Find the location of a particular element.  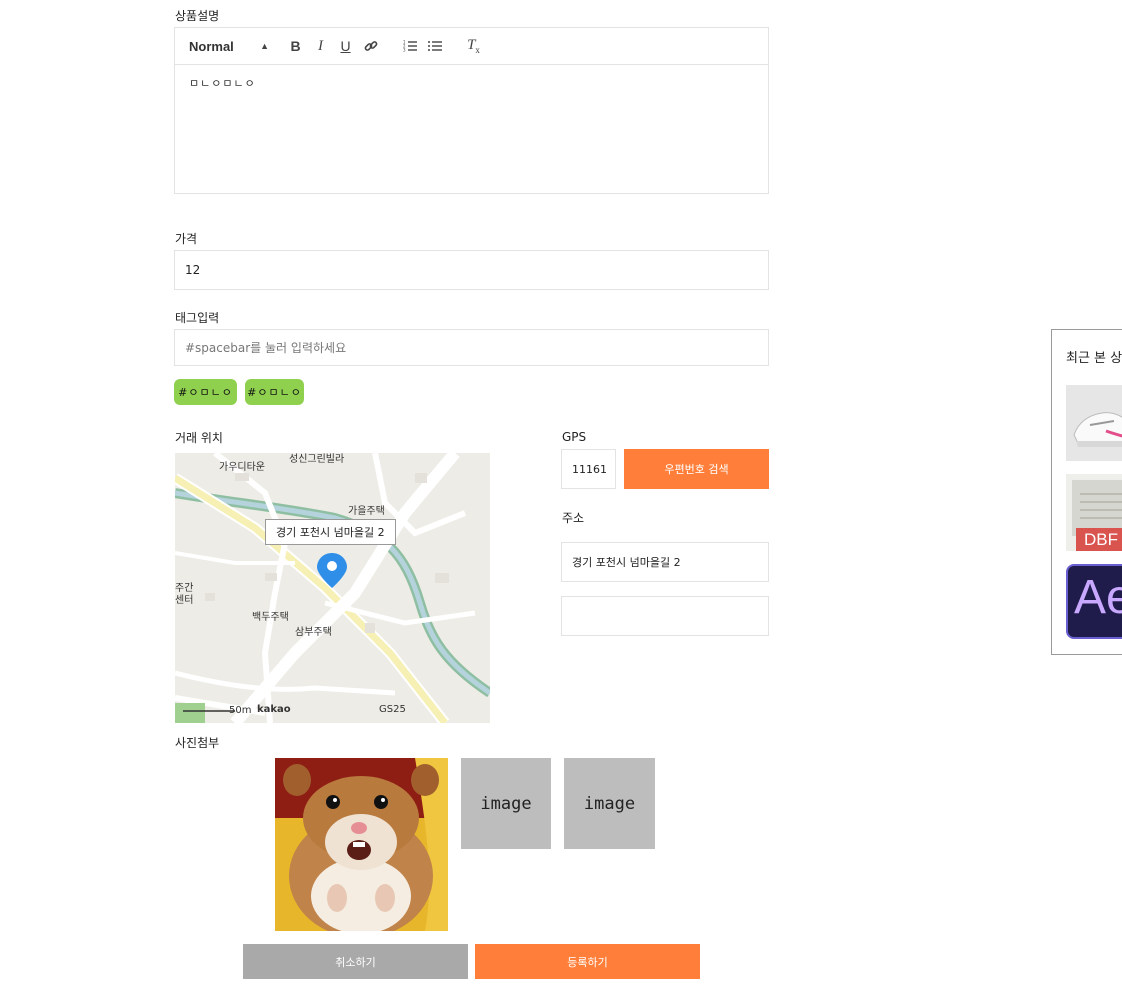

svg-text: 3 is located at coordinates (404, 50).